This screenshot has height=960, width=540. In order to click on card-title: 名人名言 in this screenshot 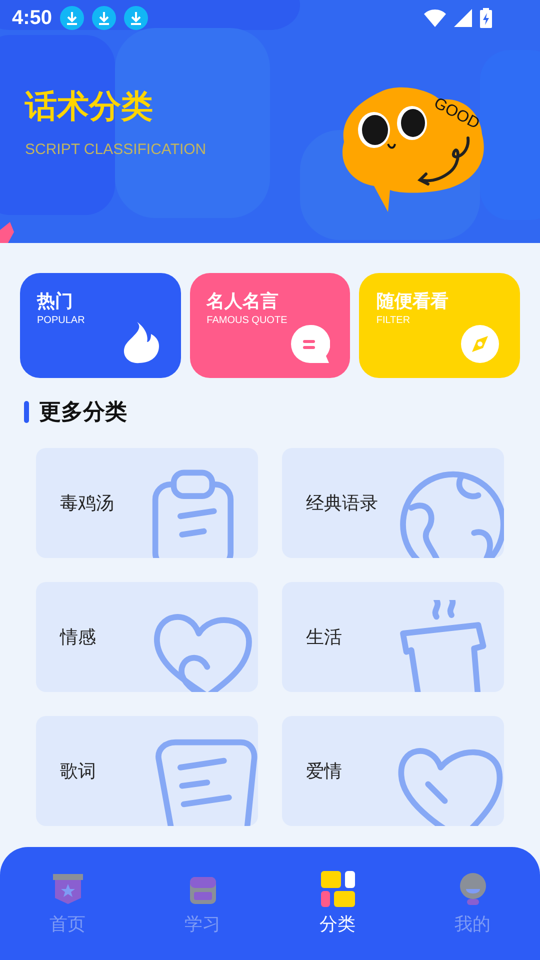, I will do `click(242, 301)`.